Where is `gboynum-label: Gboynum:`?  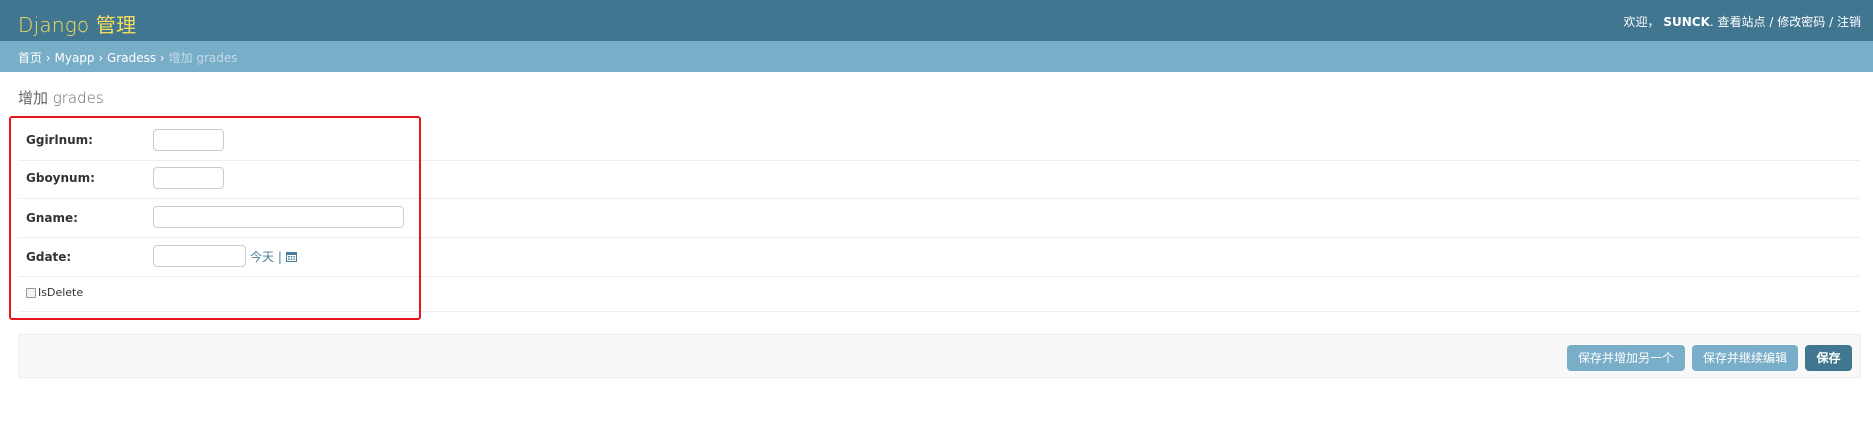 gboynum-label: Gboynum: is located at coordinates (60, 178).